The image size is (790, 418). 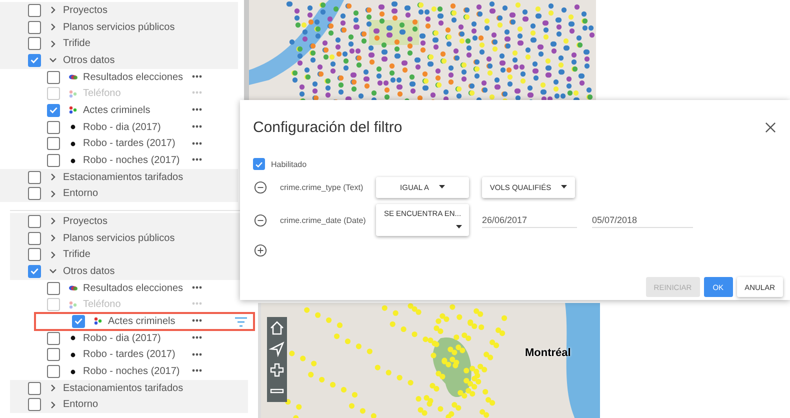 I want to click on layer-row: Actes criminels, so click(x=122, y=110).